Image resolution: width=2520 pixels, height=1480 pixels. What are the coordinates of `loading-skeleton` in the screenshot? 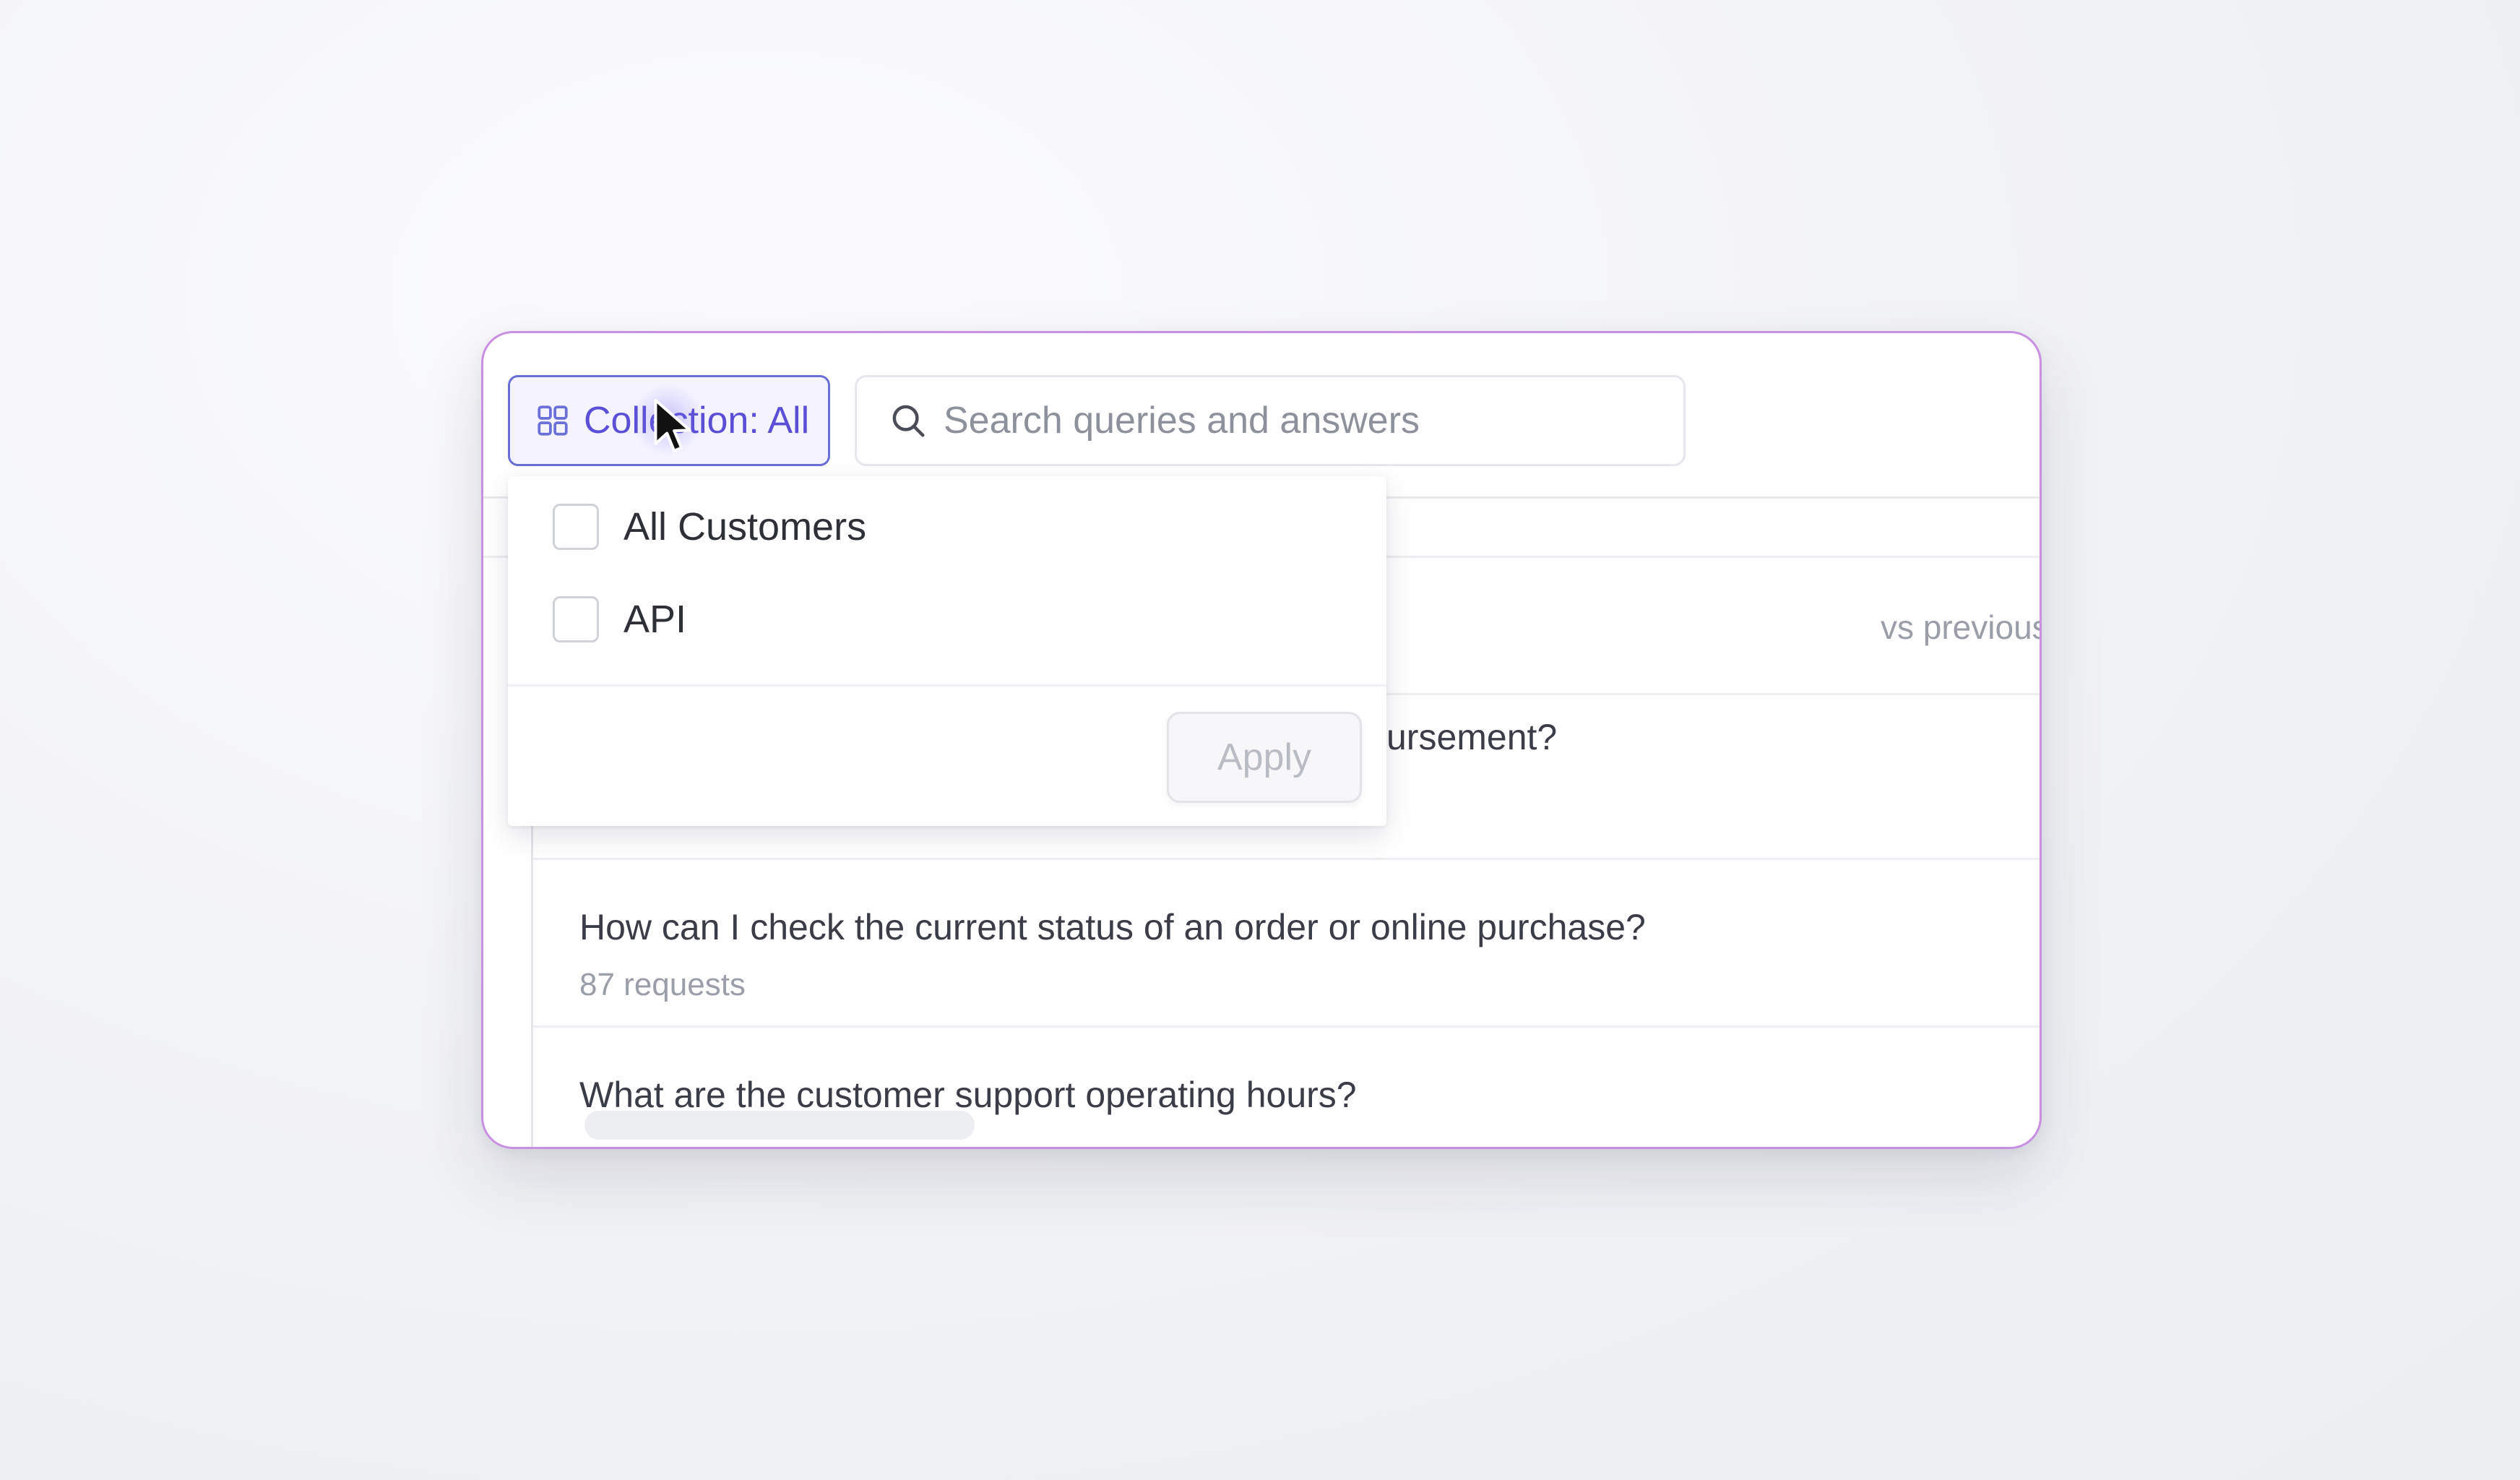 It's located at (779, 1125).